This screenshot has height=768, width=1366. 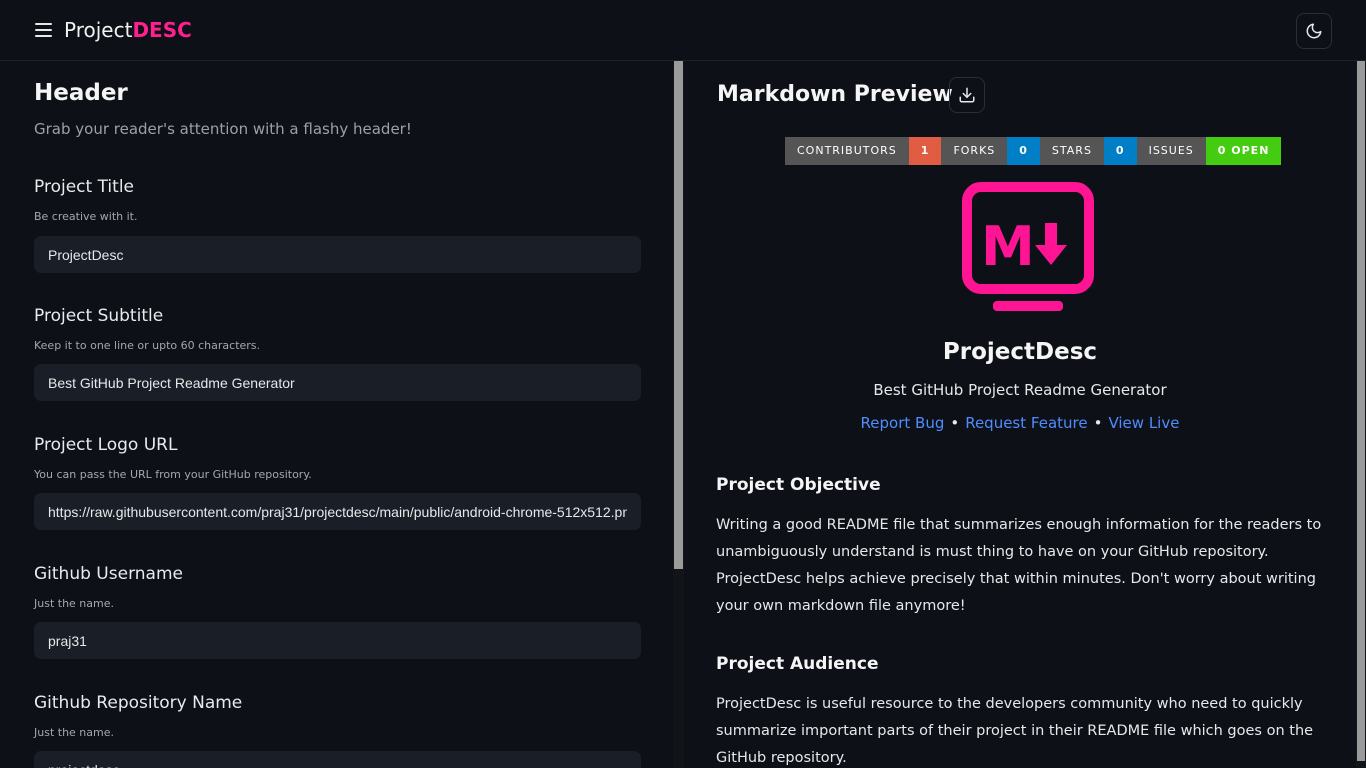 What do you see at coordinates (108, 574) in the screenshot?
I see `github-username-label: Github Username` at bounding box center [108, 574].